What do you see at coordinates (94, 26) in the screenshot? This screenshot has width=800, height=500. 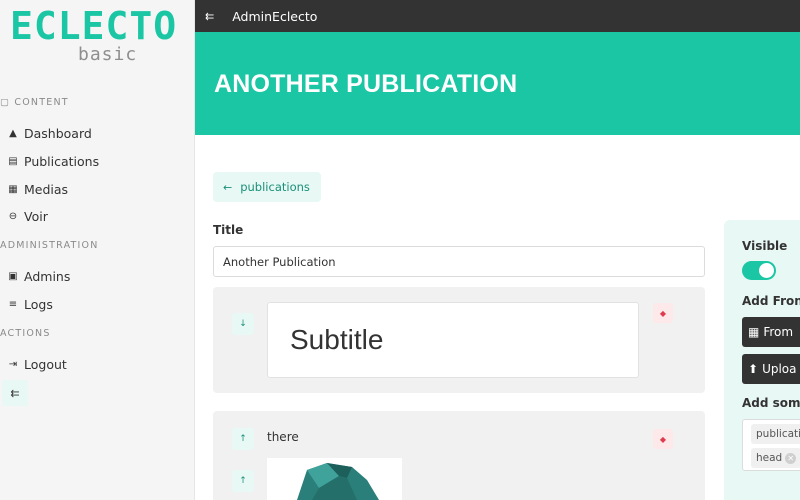 I see `logo-main-text: ECLECTO` at bounding box center [94, 26].